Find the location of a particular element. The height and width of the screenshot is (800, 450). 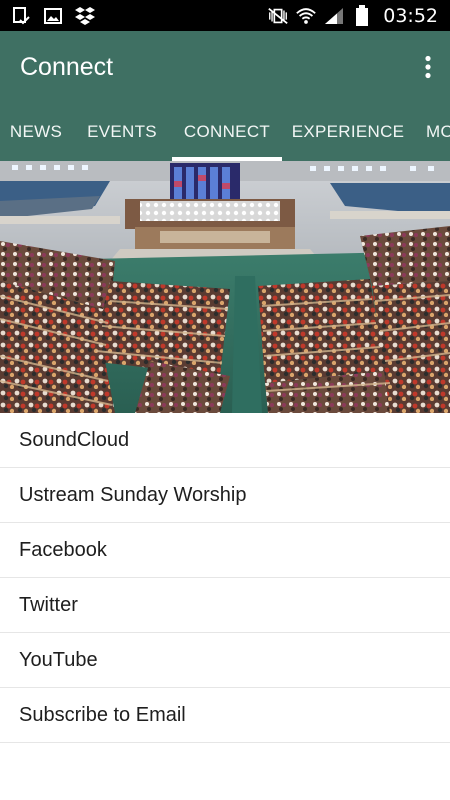

tab-experience: EXPERIENCE is located at coordinates (348, 132).